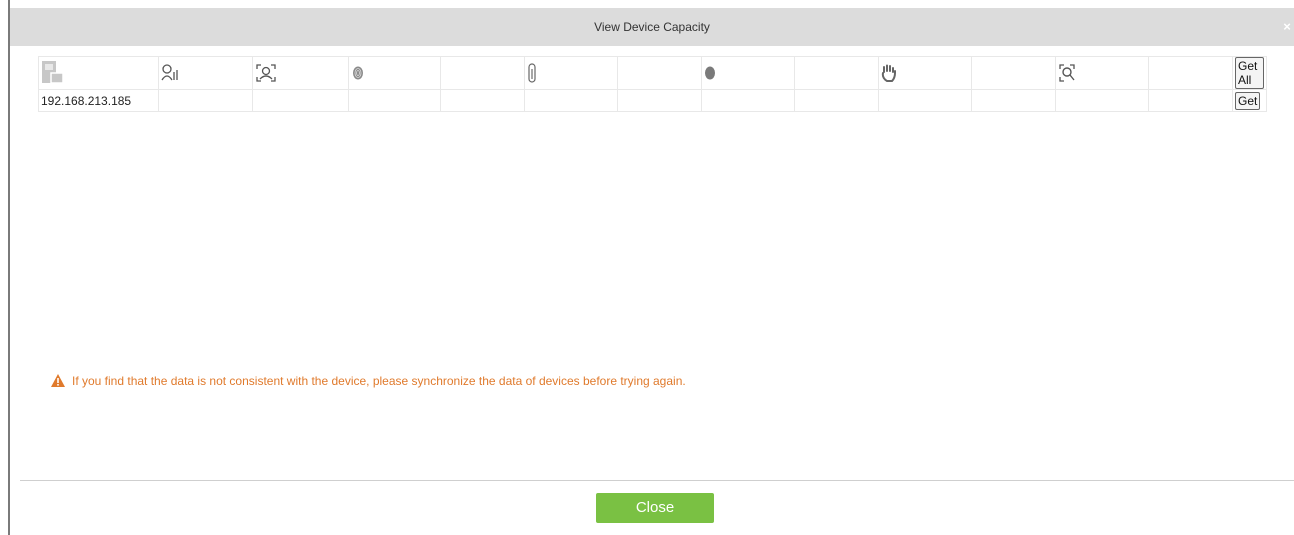 The height and width of the screenshot is (535, 1294). Describe the element at coordinates (748, 73) in the screenshot. I see `header-face-template` at that location.